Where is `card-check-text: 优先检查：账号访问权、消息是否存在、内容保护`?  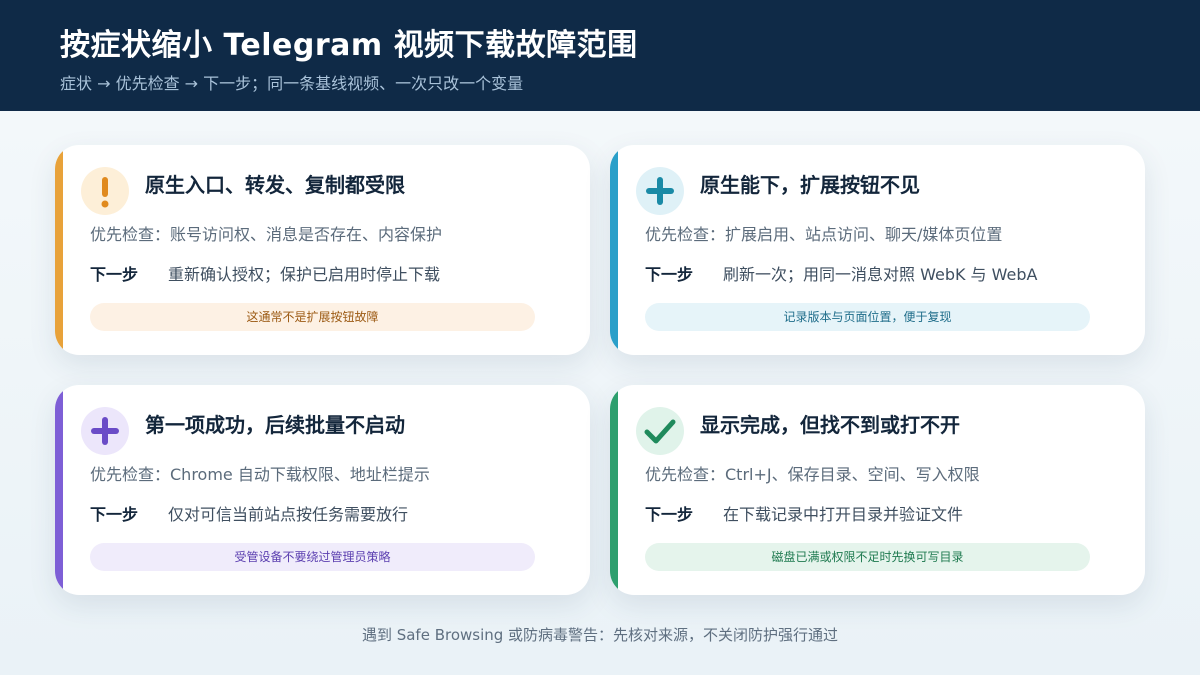
card-check-text: 优先检查：账号访问权、消息是否存在、内容保护 is located at coordinates (266, 234).